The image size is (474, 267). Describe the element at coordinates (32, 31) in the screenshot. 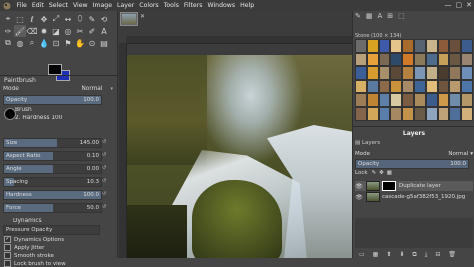

I see `eraser-tool-icon: ⌫` at that location.